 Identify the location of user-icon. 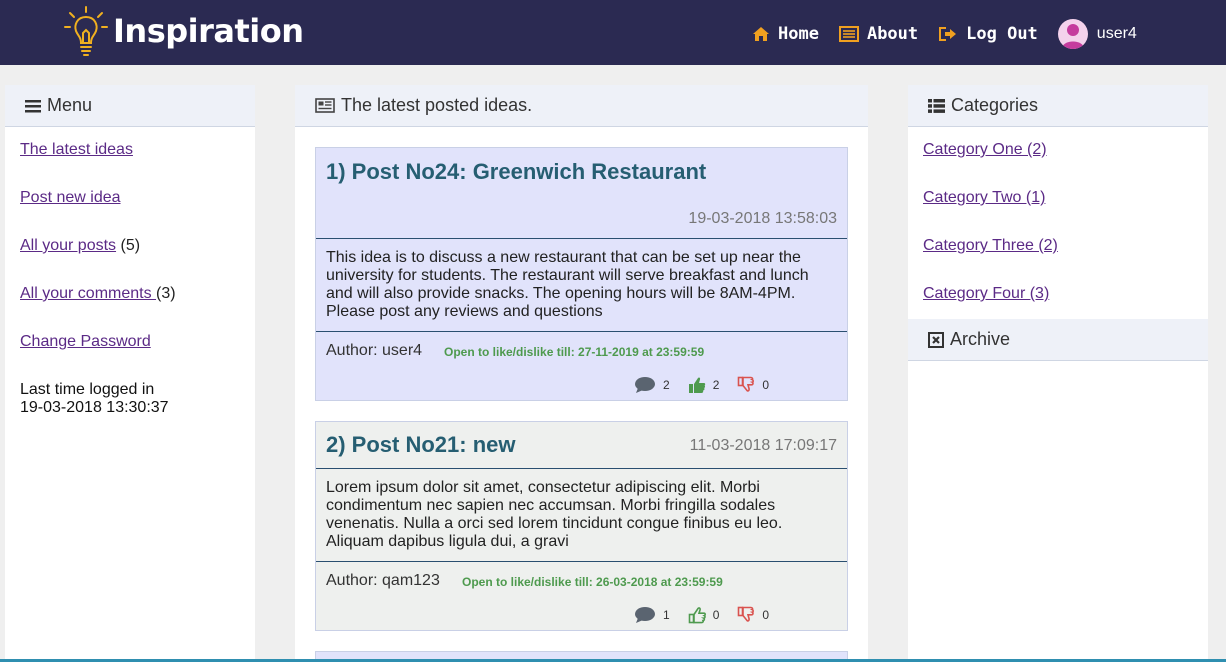
(1072, 36).